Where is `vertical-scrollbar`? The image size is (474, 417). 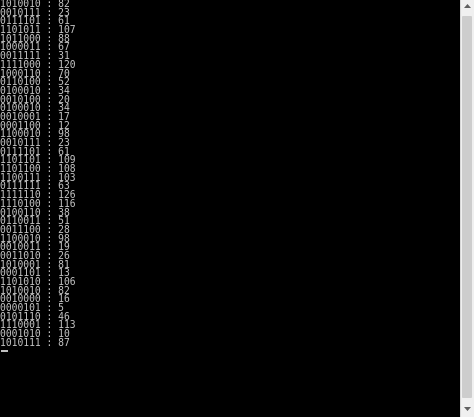
vertical-scrollbar is located at coordinates (467, 208).